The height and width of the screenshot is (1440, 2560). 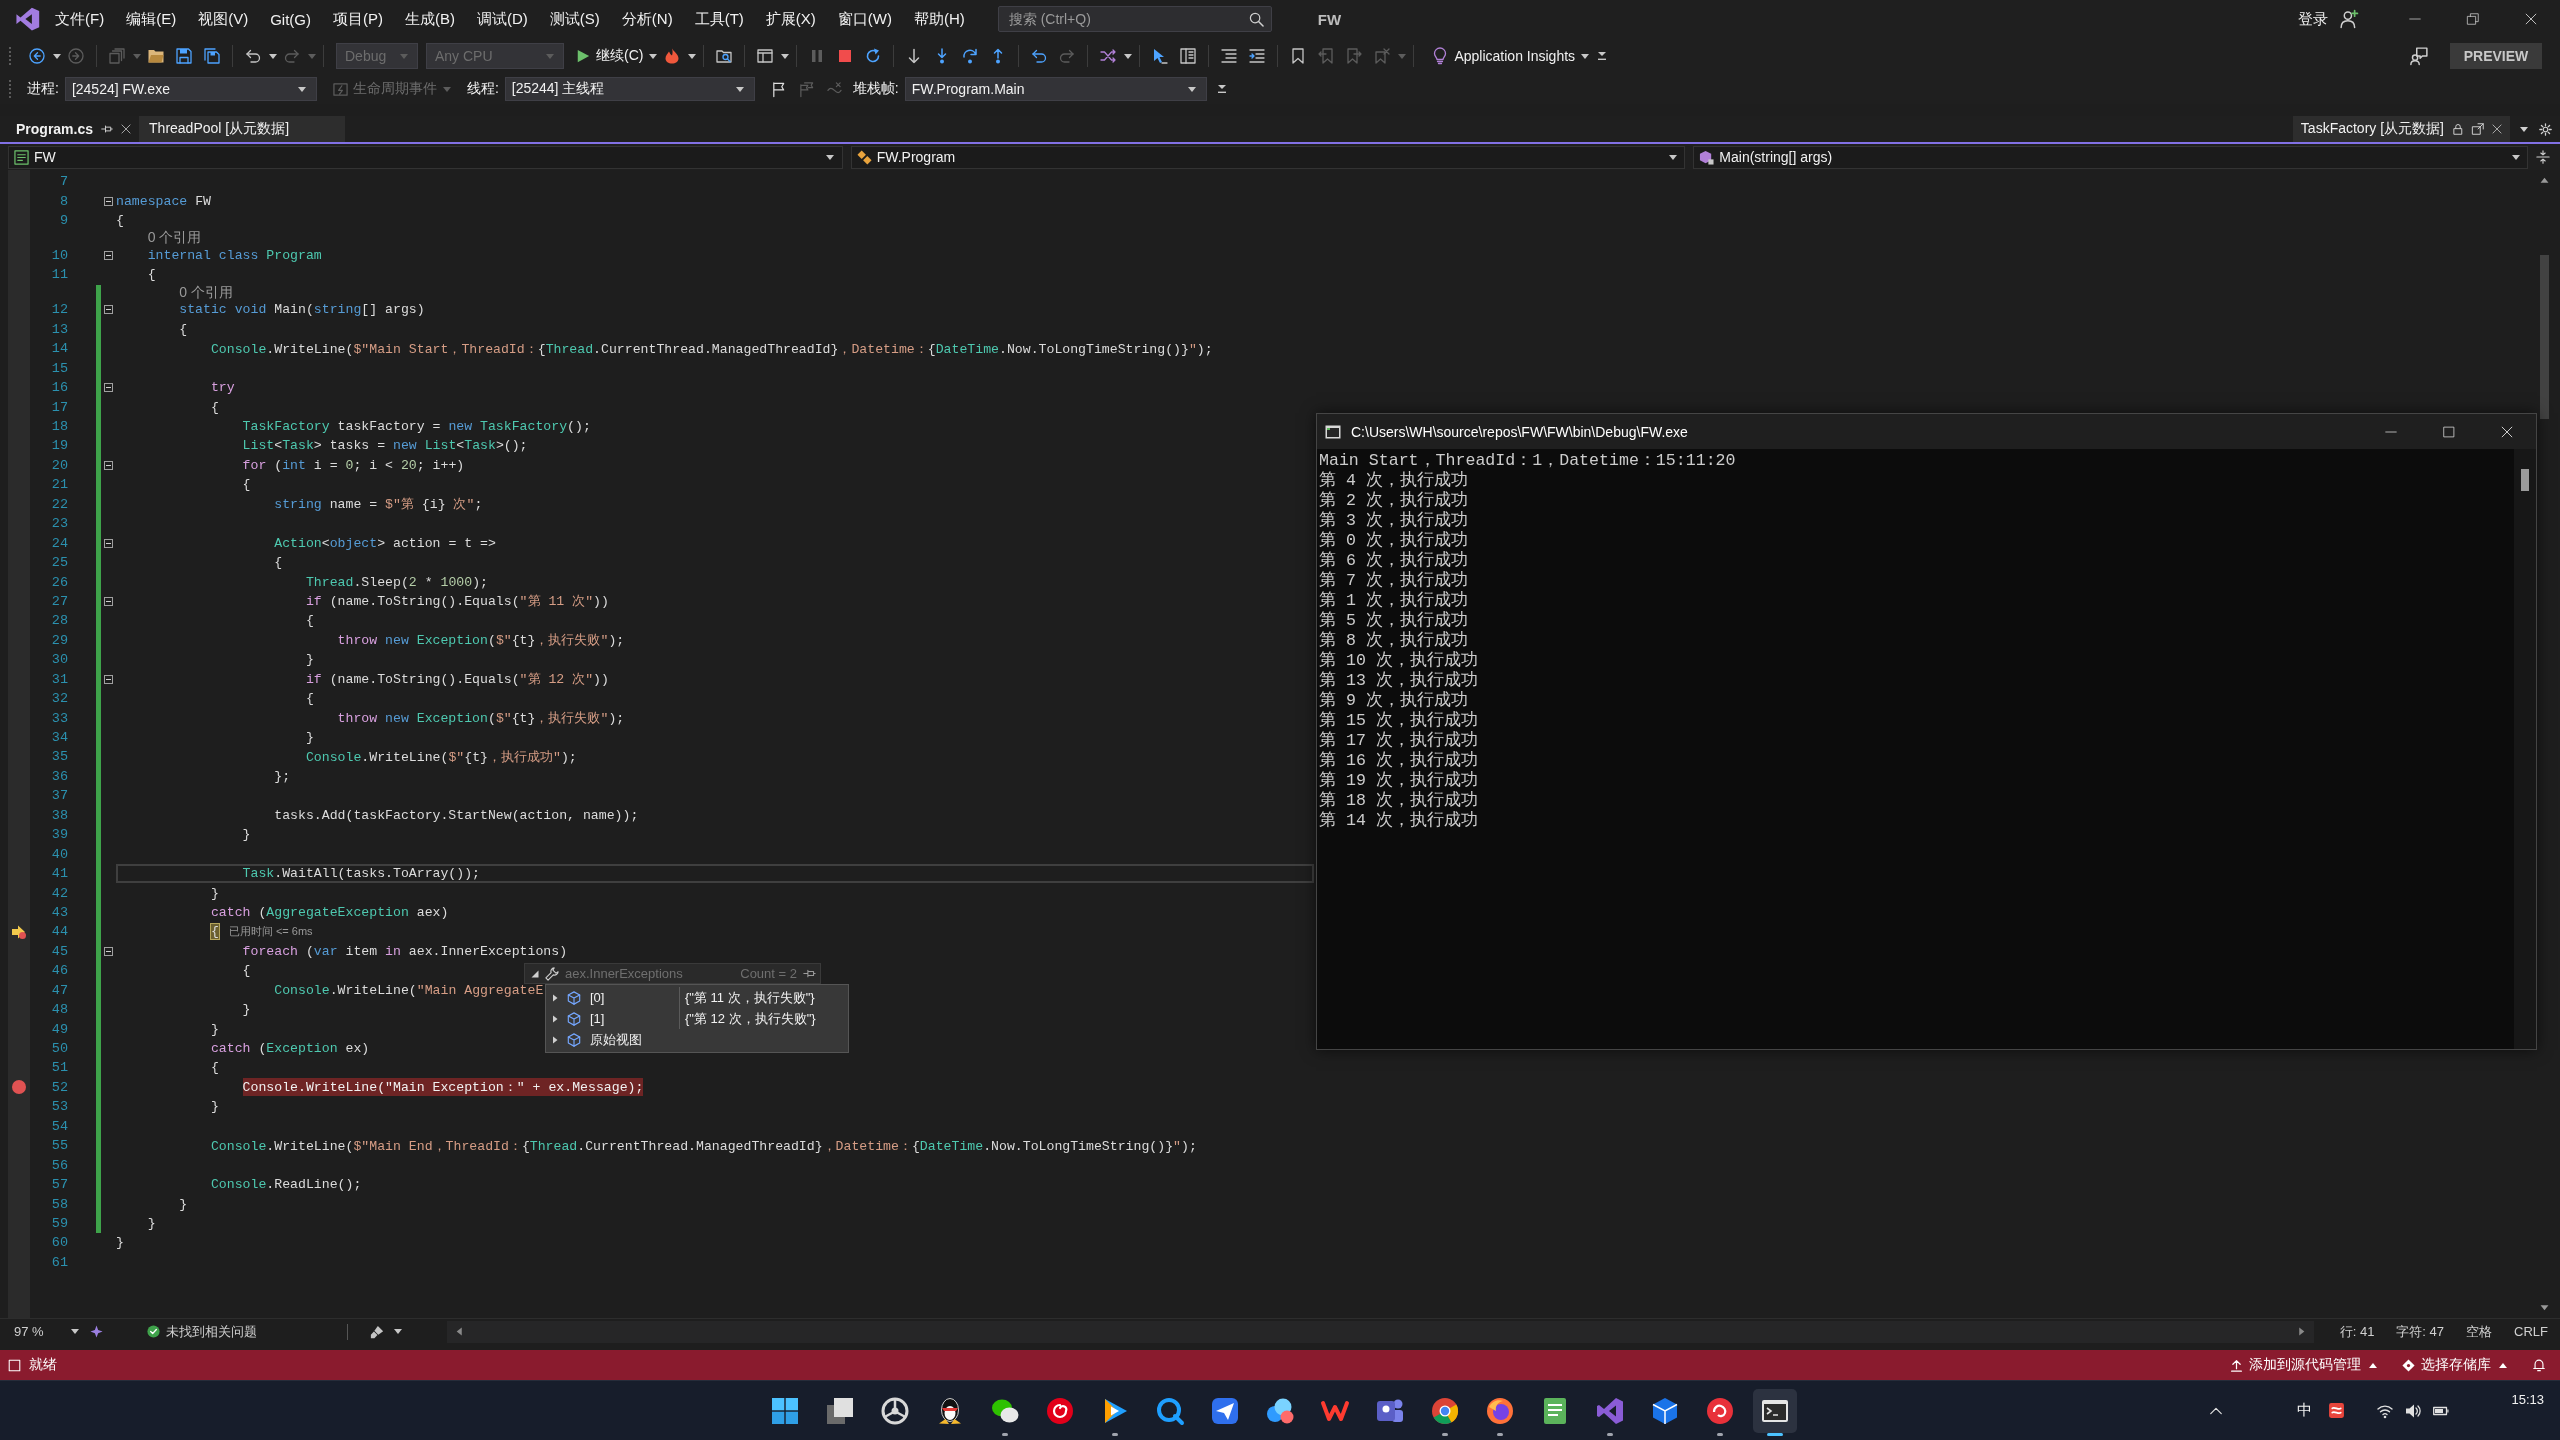 What do you see at coordinates (2449, 431) in the screenshot?
I see `maximize-icon` at bounding box center [2449, 431].